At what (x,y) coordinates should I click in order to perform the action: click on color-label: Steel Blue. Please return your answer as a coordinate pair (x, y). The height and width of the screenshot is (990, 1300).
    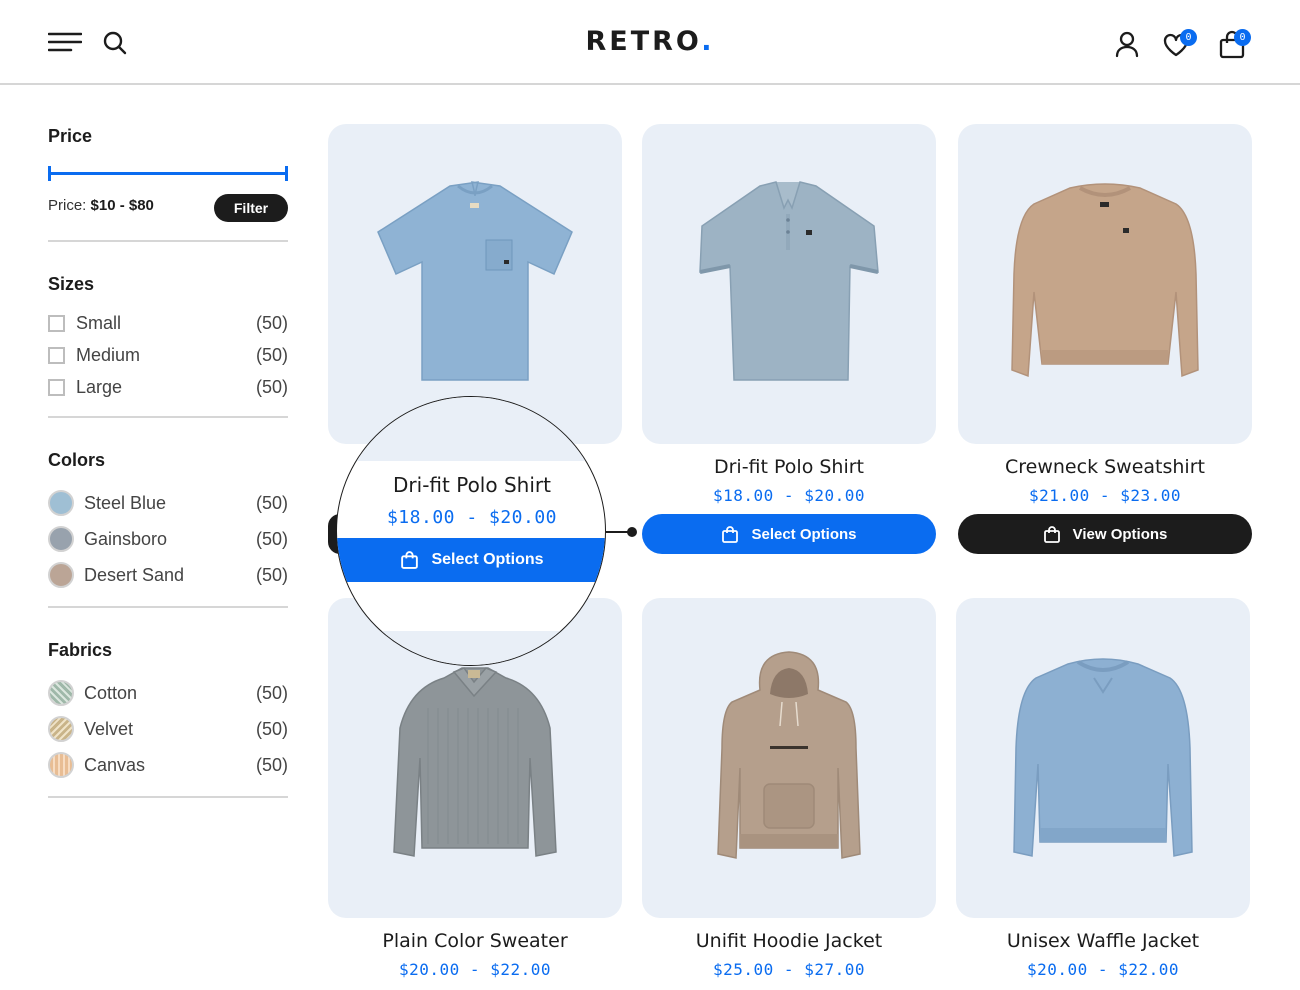
    Looking at the image, I should click on (125, 502).